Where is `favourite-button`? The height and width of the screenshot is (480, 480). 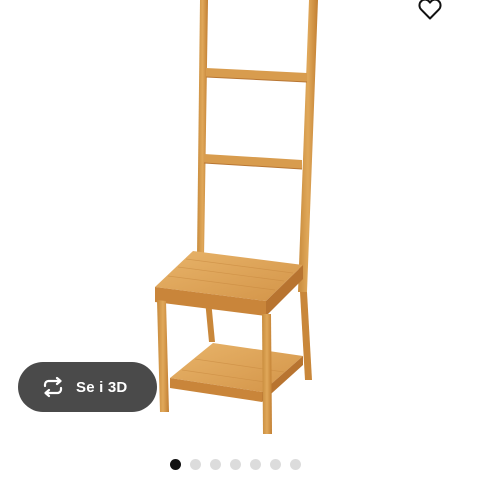
favourite-button is located at coordinates (430, 12).